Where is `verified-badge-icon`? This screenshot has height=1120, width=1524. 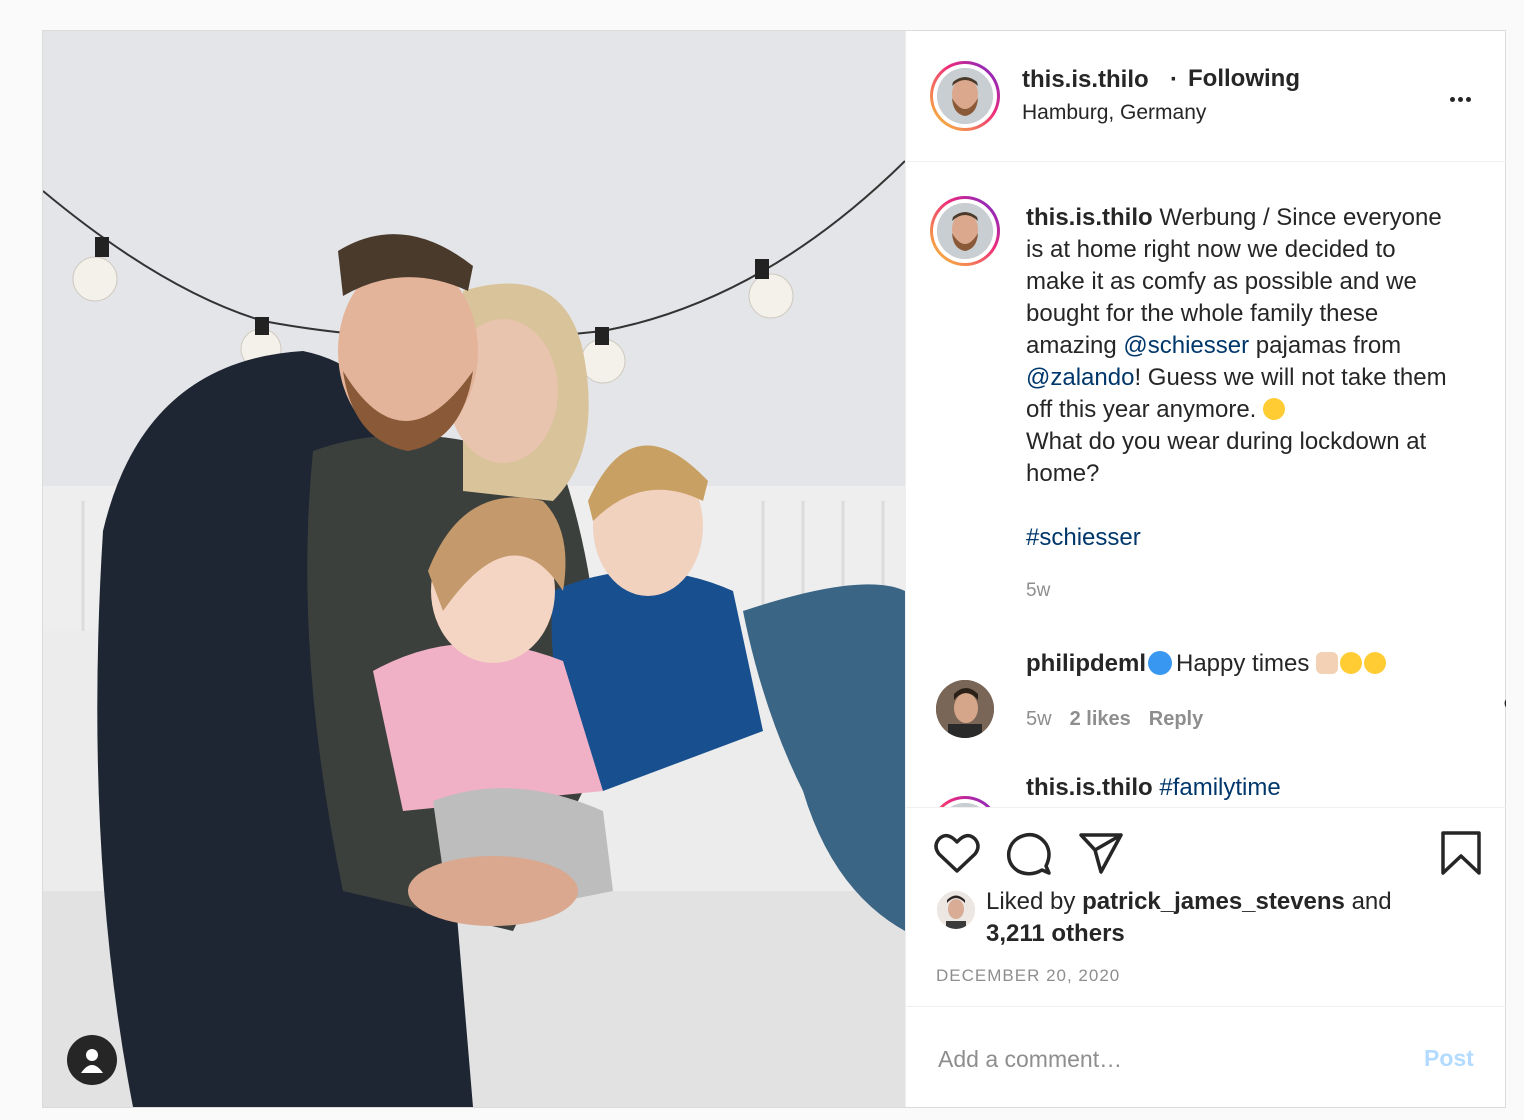 verified-badge-icon is located at coordinates (1160, 663).